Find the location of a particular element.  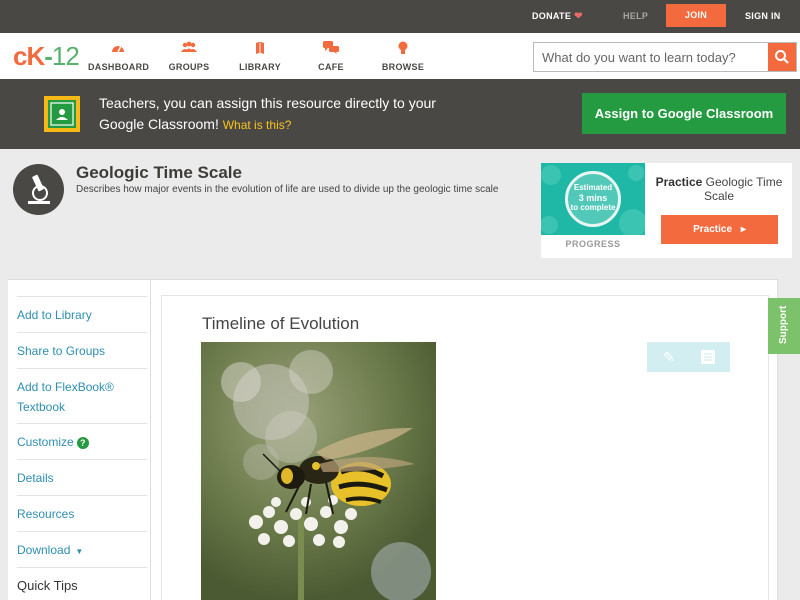

lightbulb-icon is located at coordinates (403, 49).